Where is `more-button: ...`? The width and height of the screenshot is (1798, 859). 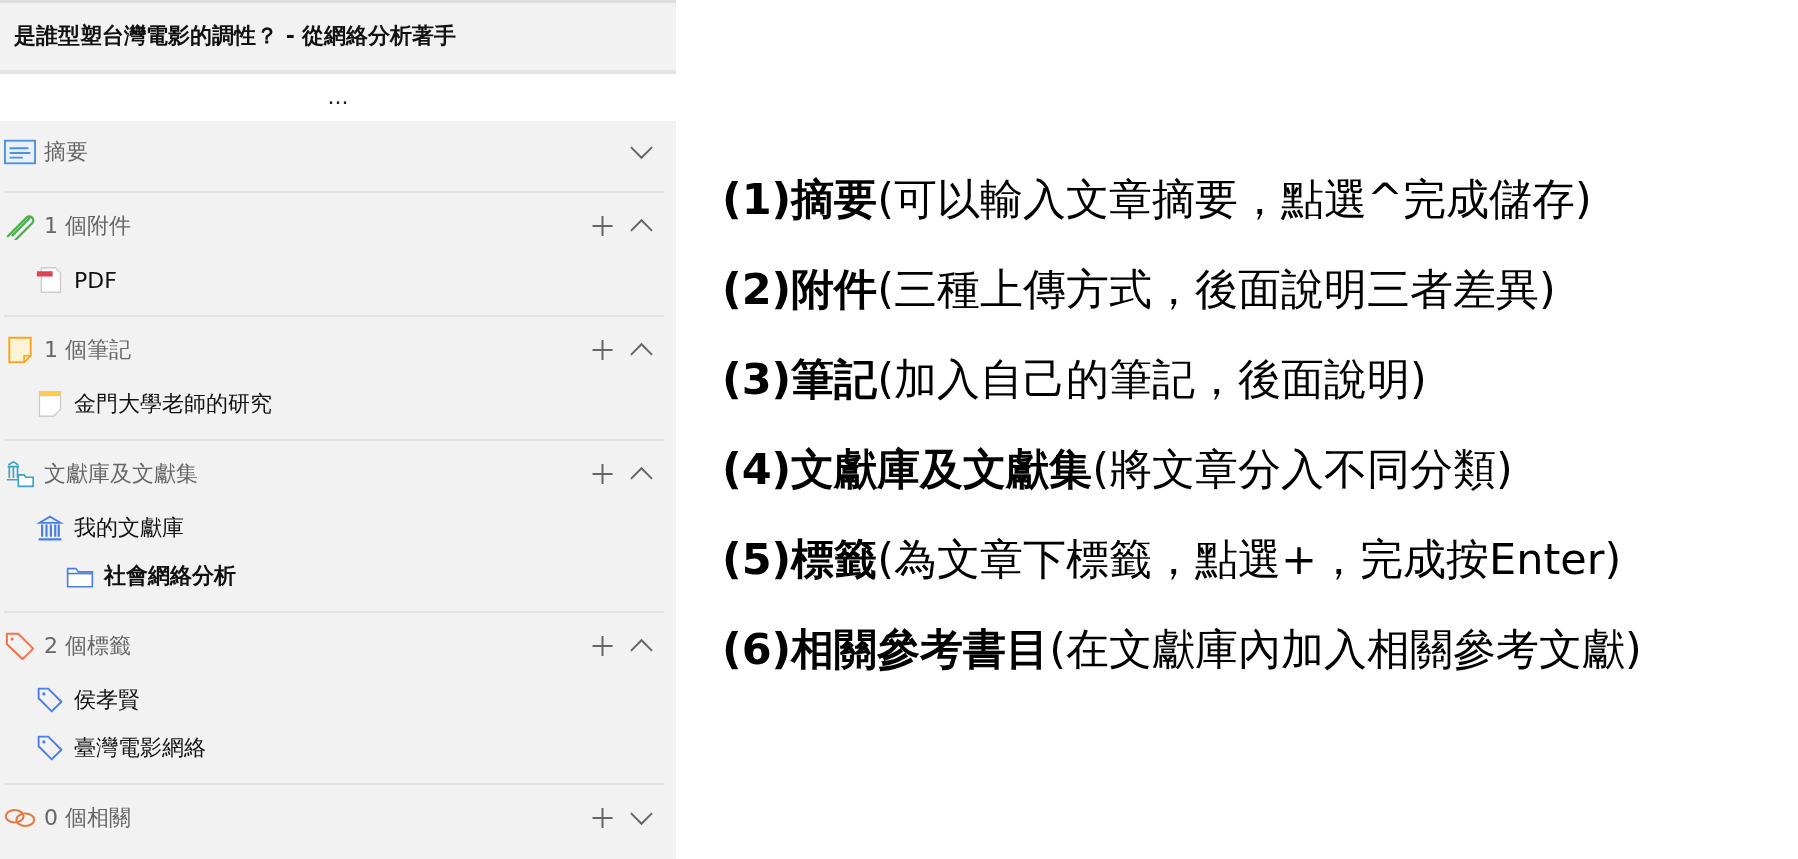
more-button: ... is located at coordinates (338, 97).